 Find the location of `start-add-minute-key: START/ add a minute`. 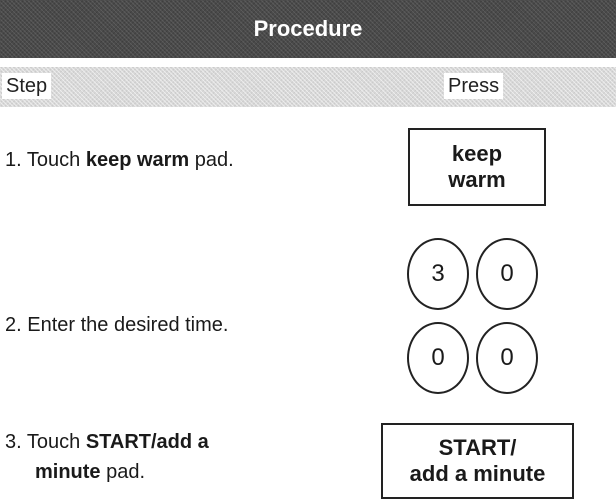

start-add-minute-key: START/ add a minute is located at coordinates (477, 461).